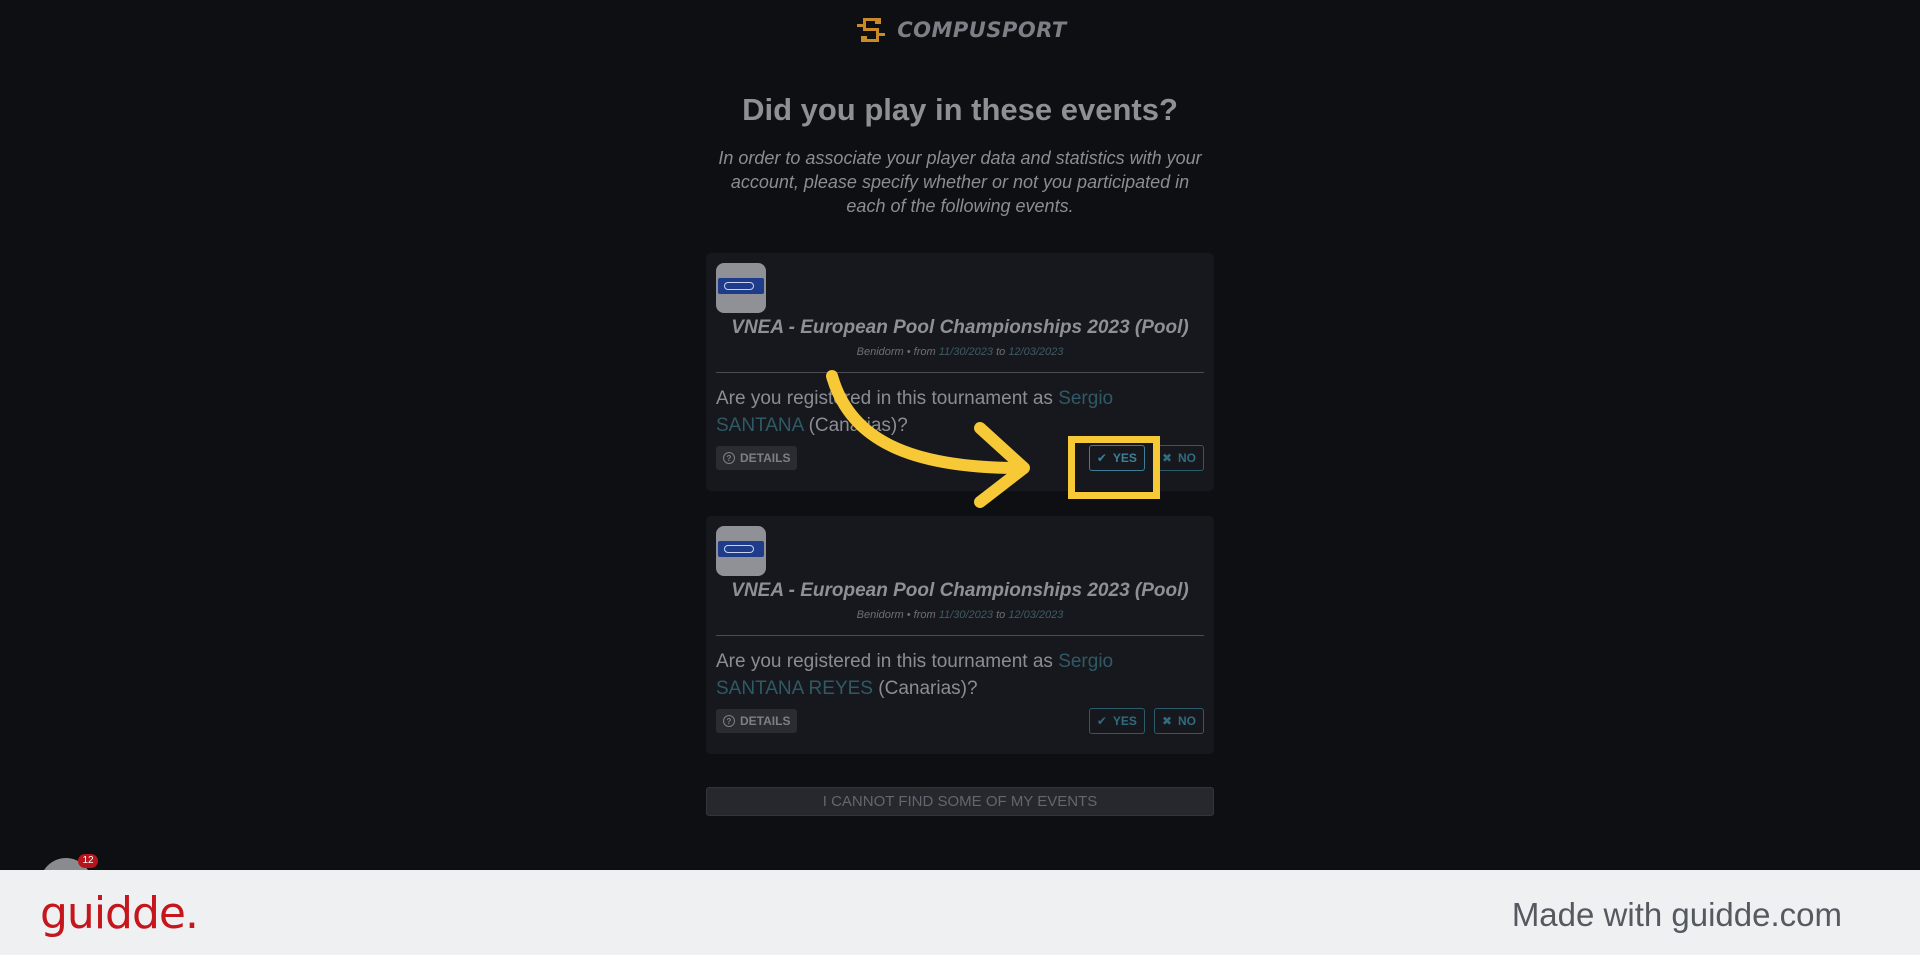 The image size is (1920, 955). I want to click on card-actions: ? DETAILS ✔ YES ✖ NO, so click(960, 721).